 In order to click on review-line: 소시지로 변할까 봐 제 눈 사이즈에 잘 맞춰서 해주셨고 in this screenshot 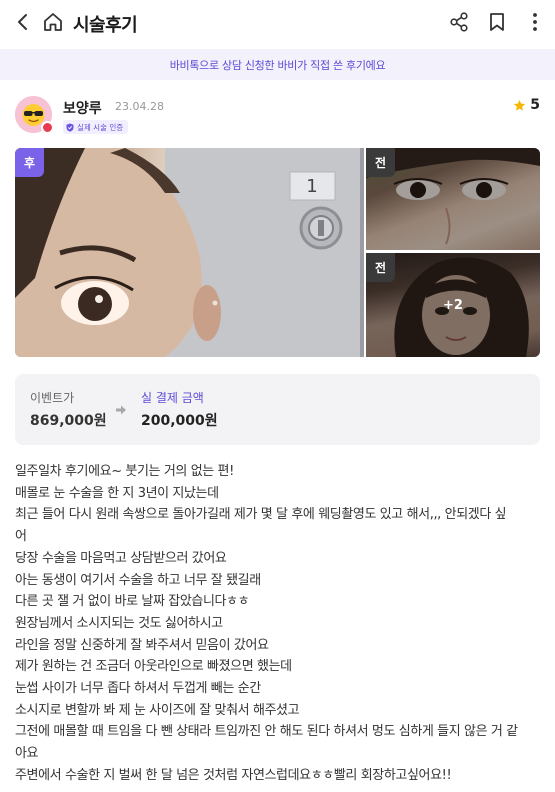, I will do `click(157, 710)`.